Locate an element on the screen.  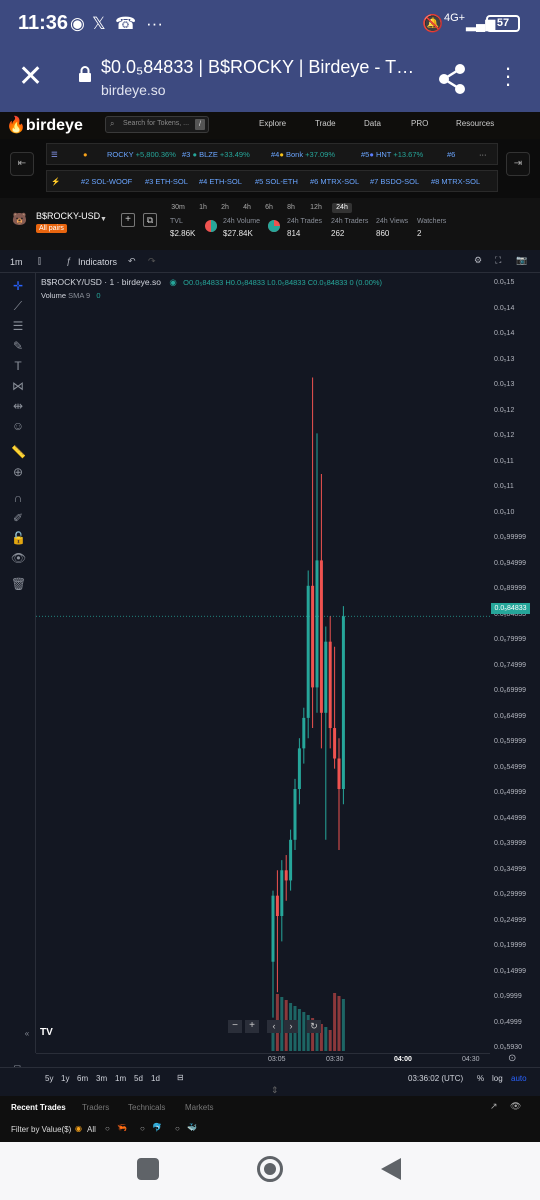
compare-icon: ⧉ is located at coordinates (150, 220).